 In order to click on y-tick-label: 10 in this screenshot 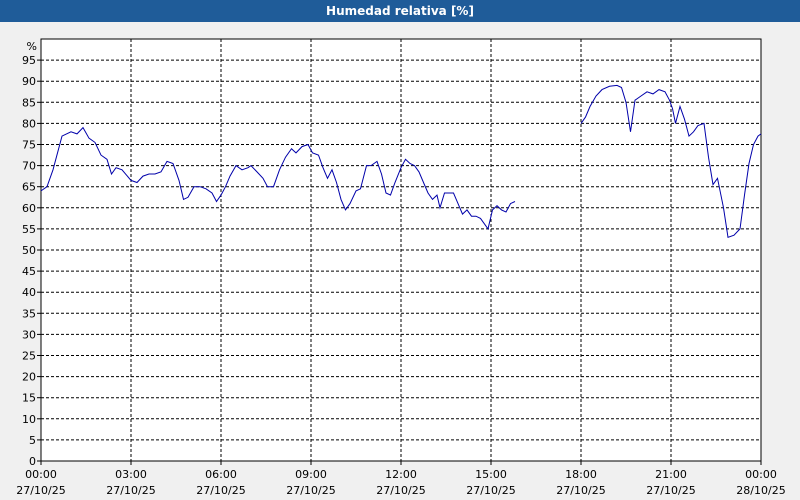, I will do `click(29, 419)`.